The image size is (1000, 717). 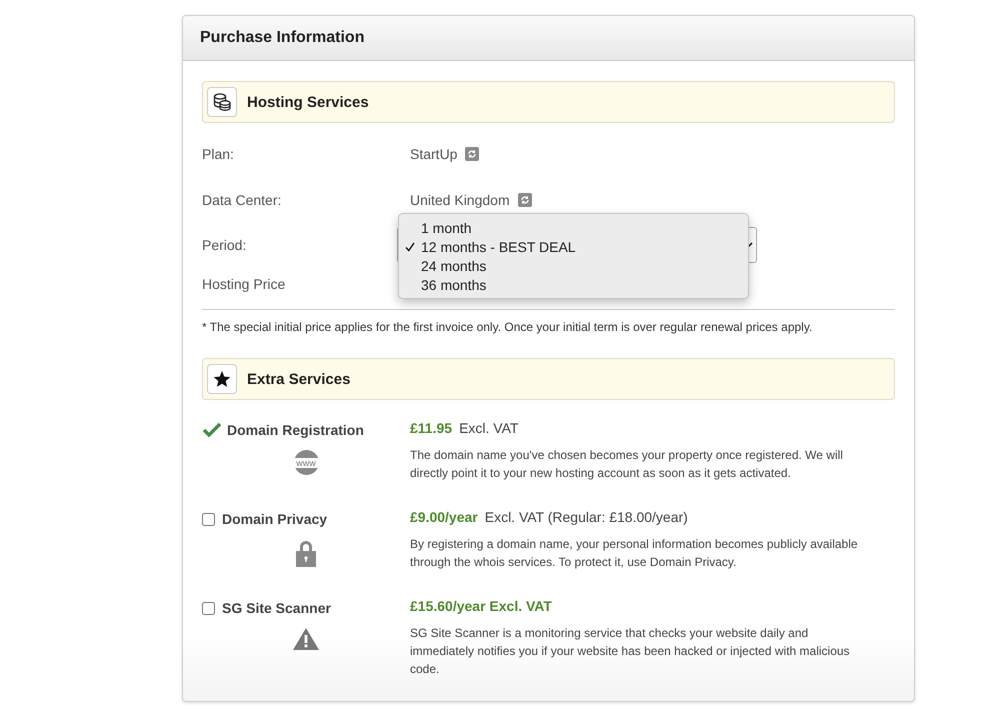 What do you see at coordinates (573, 265) in the screenshot?
I see `menu-option: 24 months` at bounding box center [573, 265].